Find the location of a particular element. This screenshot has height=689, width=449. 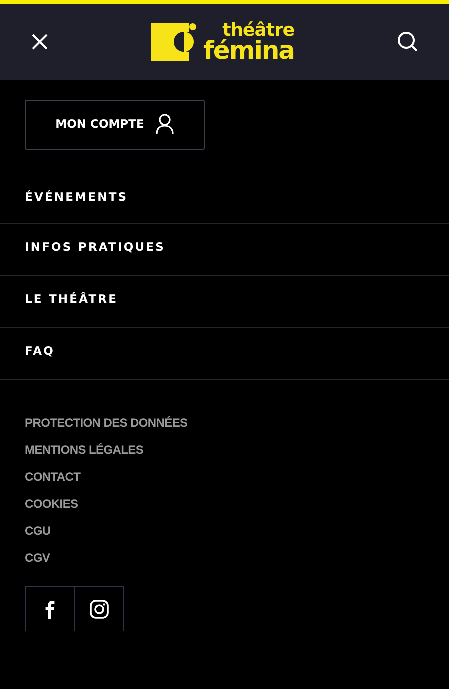

account-button: MON COMPTE is located at coordinates (115, 125).